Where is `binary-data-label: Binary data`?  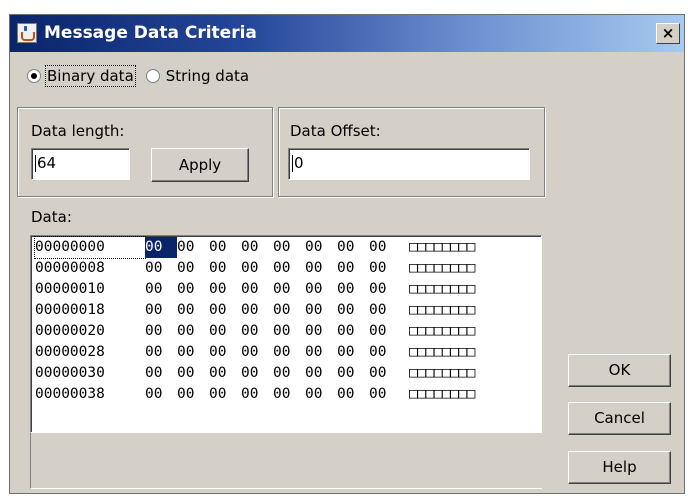
binary-data-label: Binary data is located at coordinates (90, 76).